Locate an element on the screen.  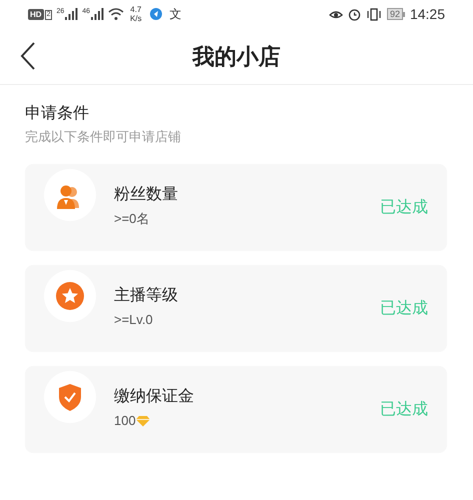
speed-value: 4.7 is located at coordinates (136, 9).